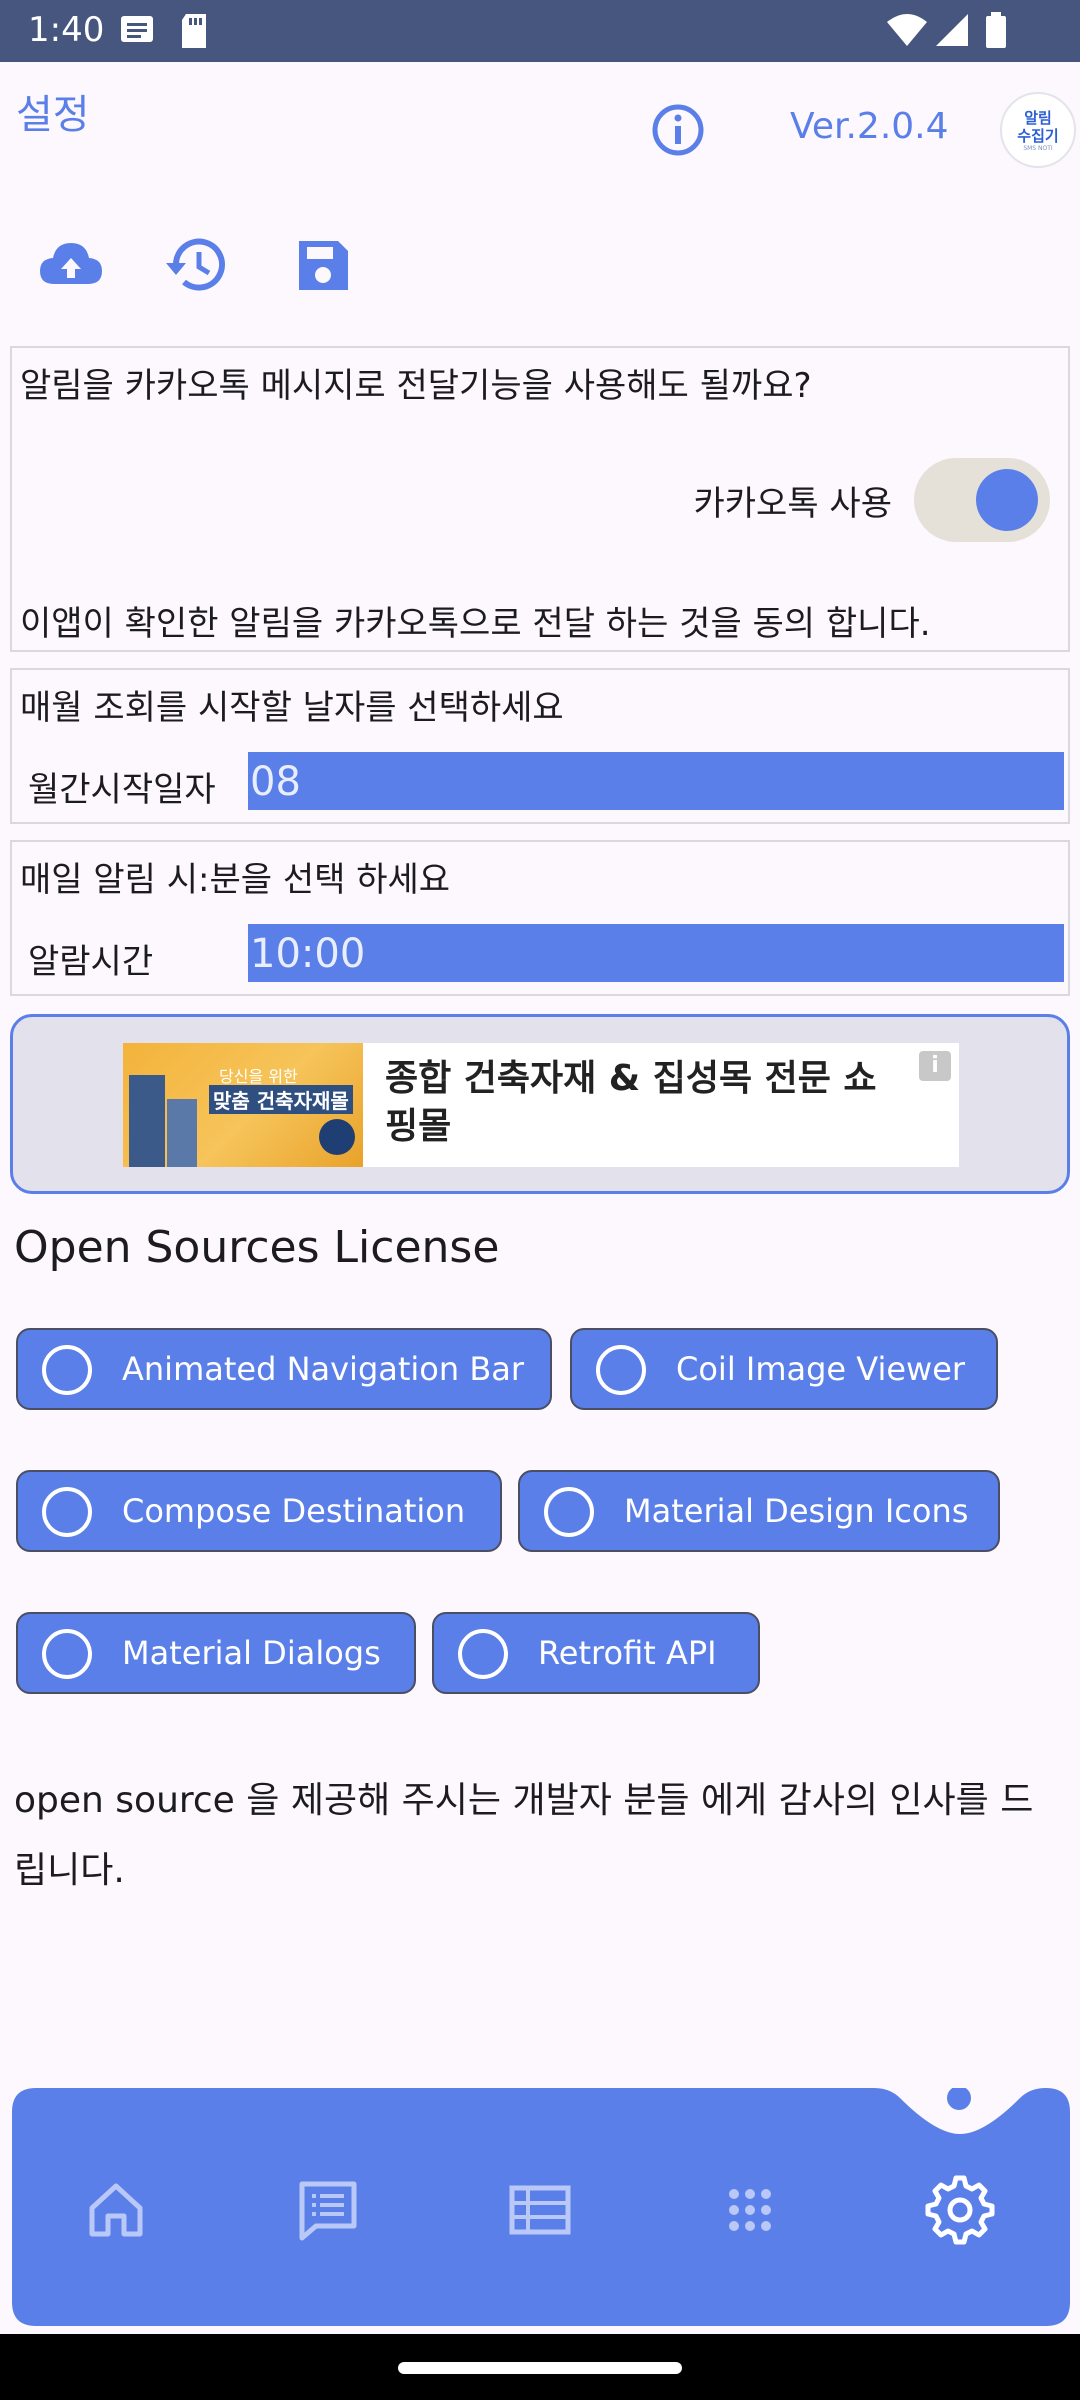 This screenshot has height=2400, width=1080. What do you see at coordinates (416, 386) in the screenshot?
I see `kakao-question: 알림을 카카오톡 메시지로 전달기능을 사용해도 될까요?` at bounding box center [416, 386].